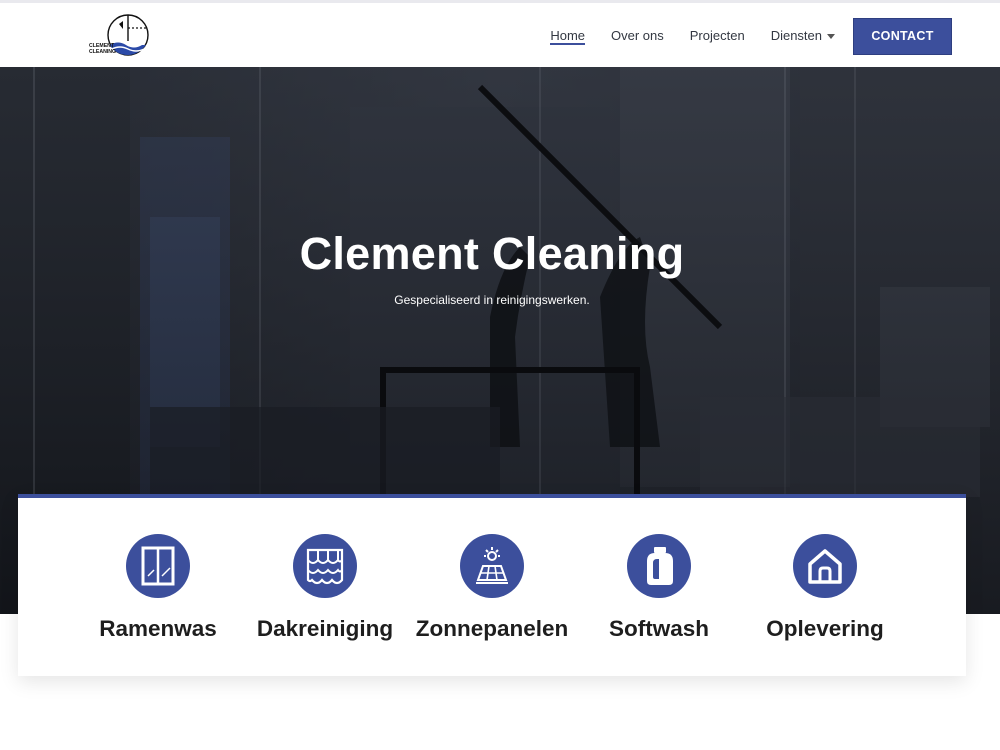  What do you see at coordinates (492, 253) in the screenshot?
I see `hero-title: Clement Cleaning` at bounding box center [492, 253].